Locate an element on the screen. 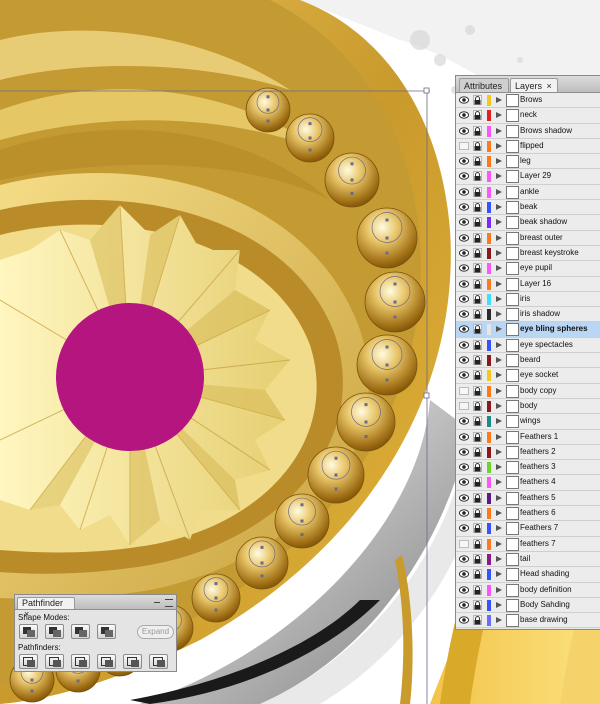 The image size is (600, 704). layer-row: iris shadow is located at coordinates (528, 315).